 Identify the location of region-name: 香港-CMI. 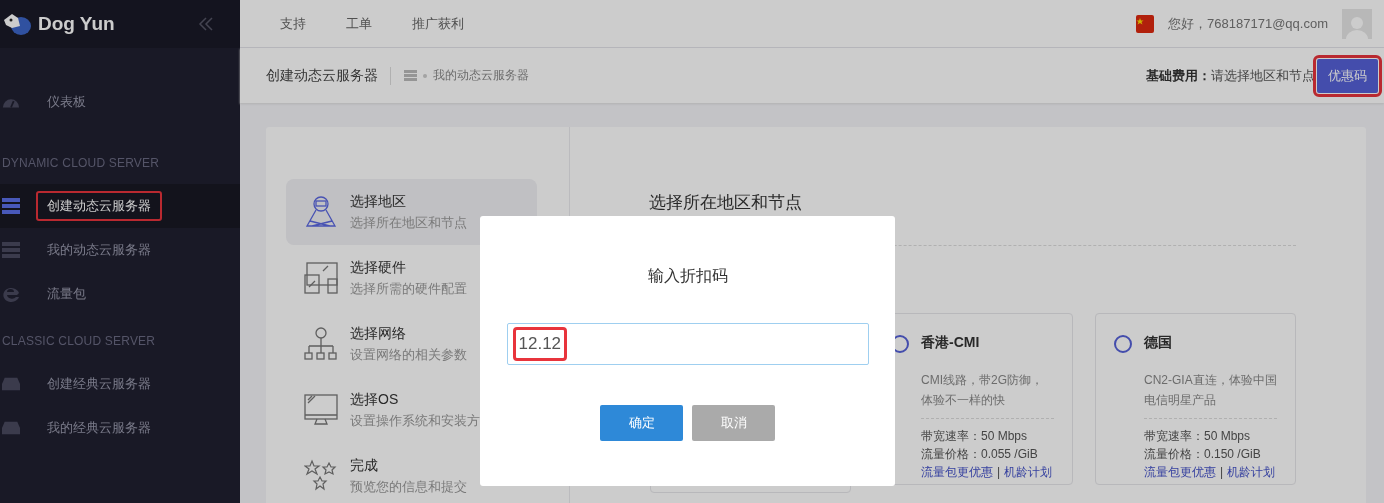
(951, 343).